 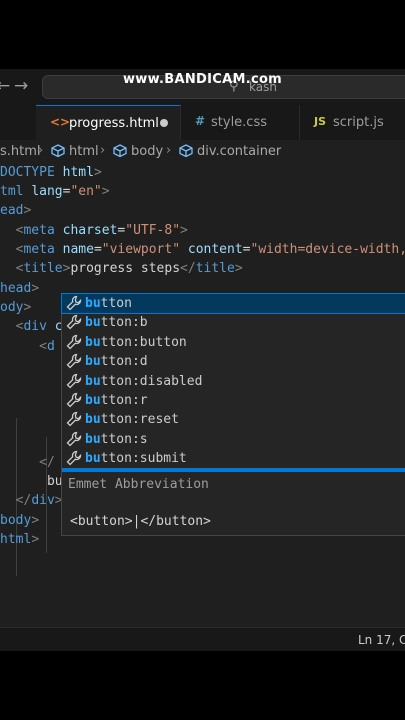 What do you see at coordinates (116, 439) in the screenshot?
I see `suggestion-label: button:s` at bounding box center [116, 439].